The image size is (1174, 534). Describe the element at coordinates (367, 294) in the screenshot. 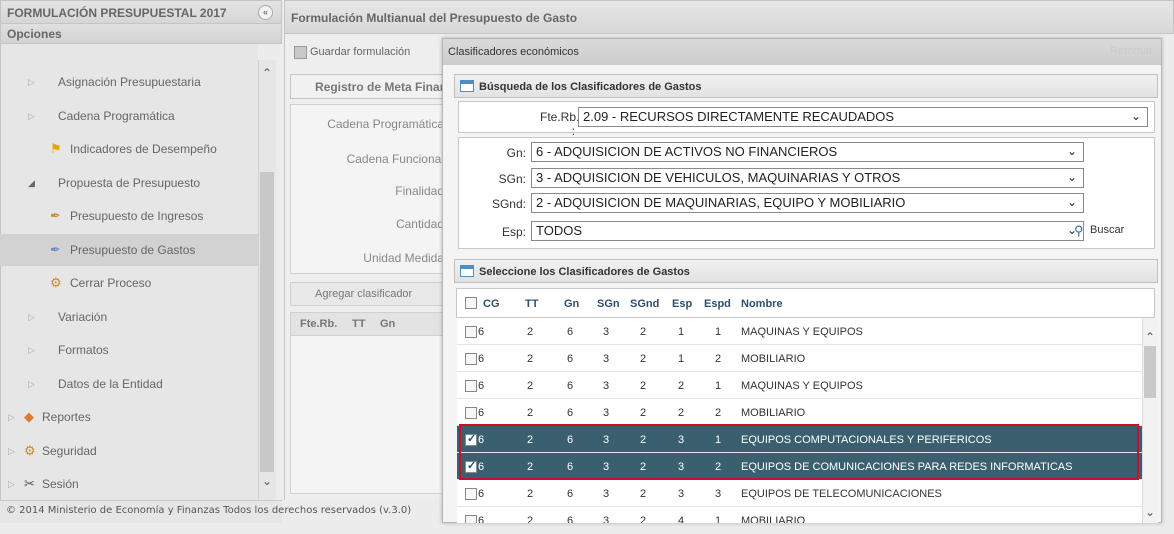

I see `add-classifier-button: Agregar clasificador` at that location.